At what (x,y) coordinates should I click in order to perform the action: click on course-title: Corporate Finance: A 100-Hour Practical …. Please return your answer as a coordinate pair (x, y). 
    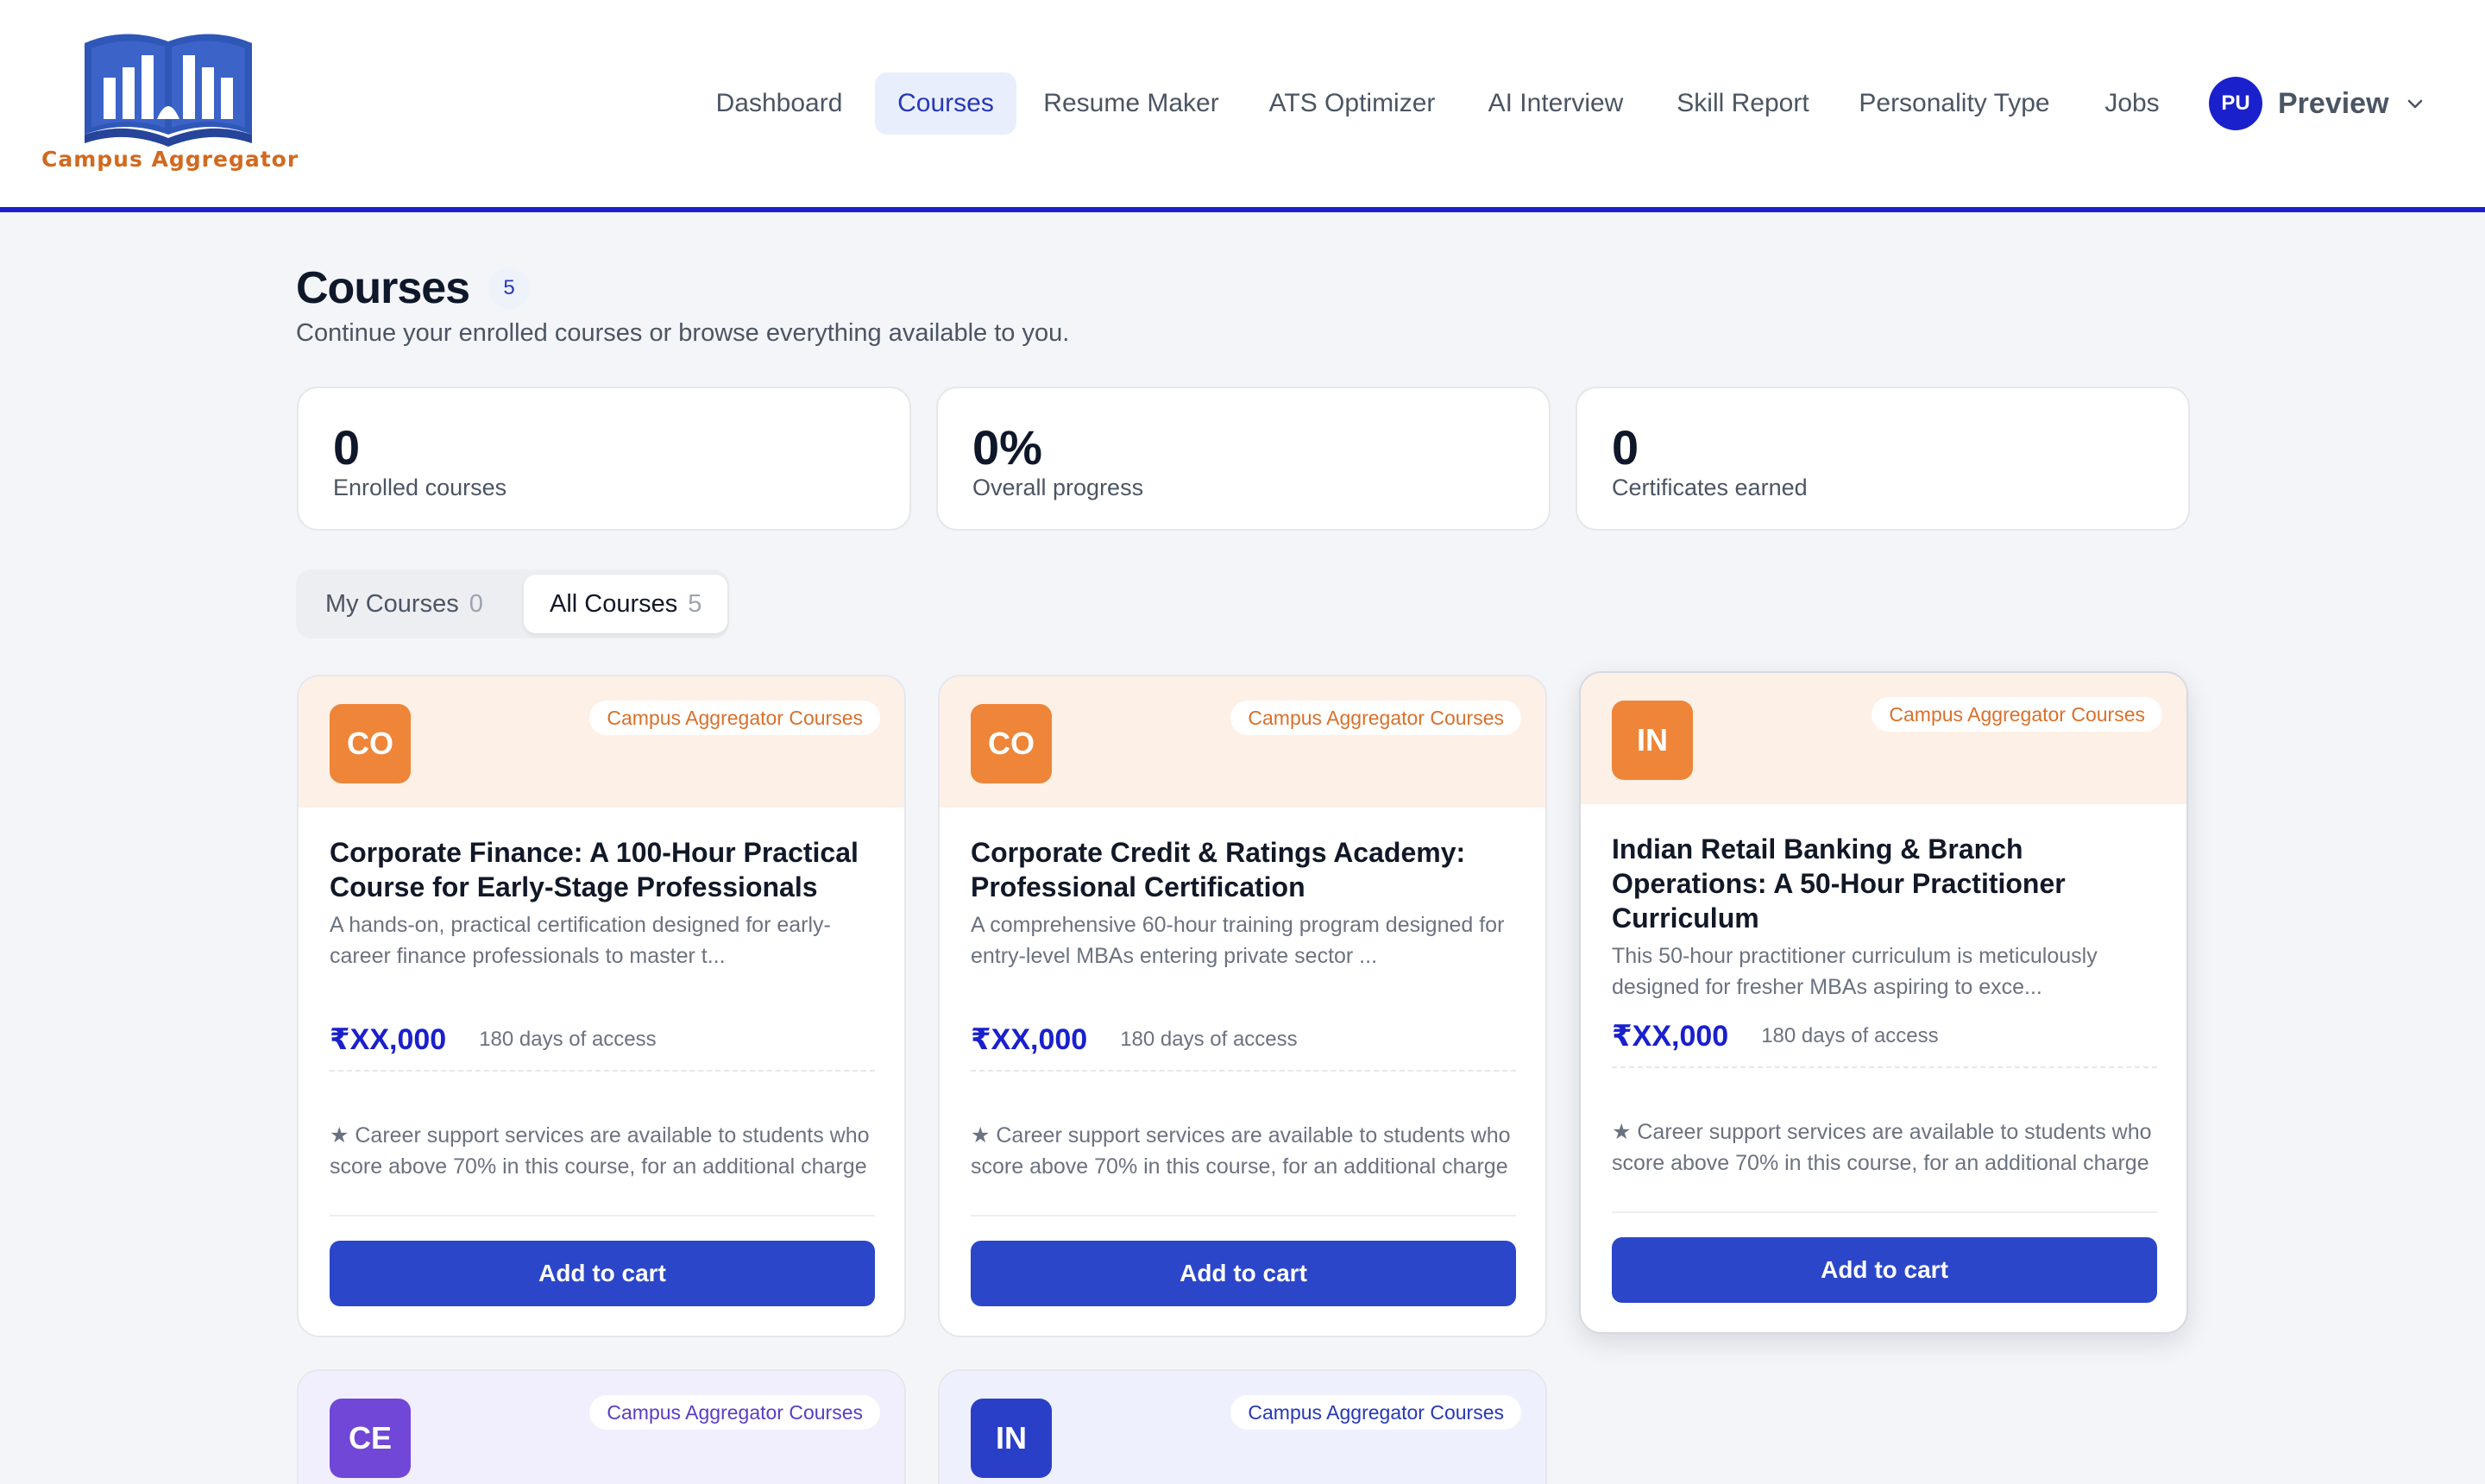
    Looking at the image, I should click on (606, 869).